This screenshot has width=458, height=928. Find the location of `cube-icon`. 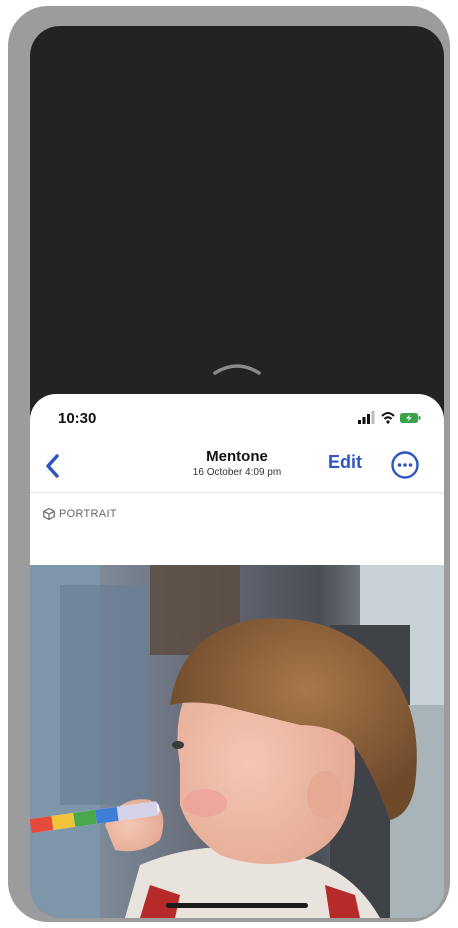

cube-icon is located at coordinates (49, 514).